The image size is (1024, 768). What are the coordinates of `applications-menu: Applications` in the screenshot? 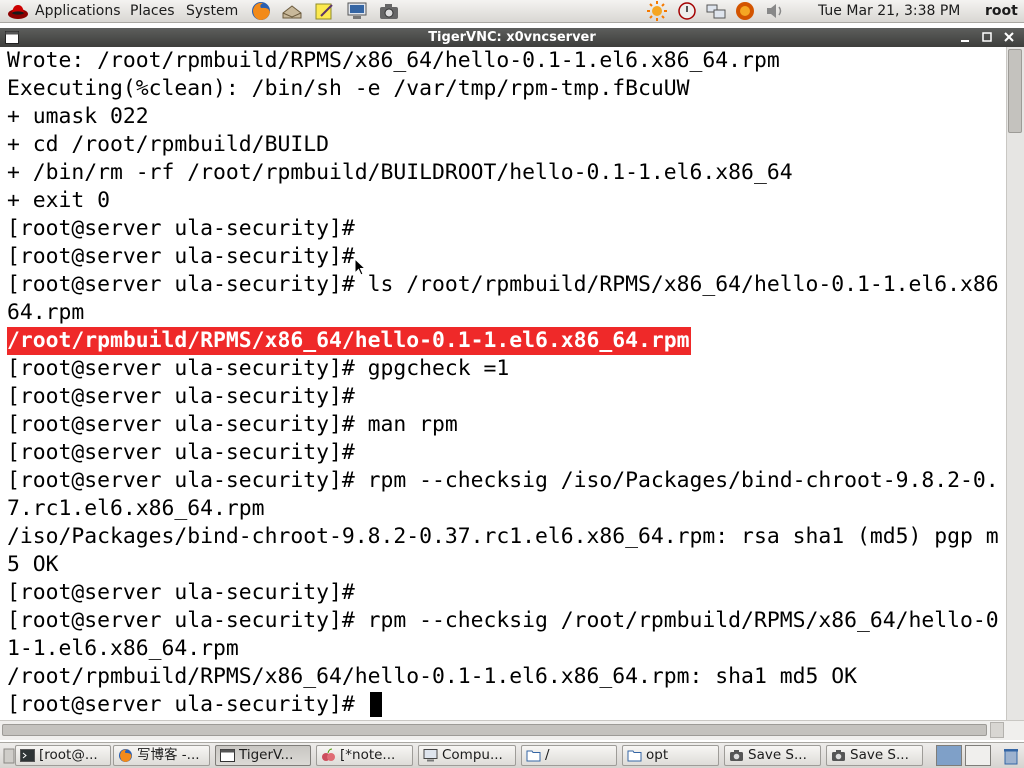 It's located at (78, 11).